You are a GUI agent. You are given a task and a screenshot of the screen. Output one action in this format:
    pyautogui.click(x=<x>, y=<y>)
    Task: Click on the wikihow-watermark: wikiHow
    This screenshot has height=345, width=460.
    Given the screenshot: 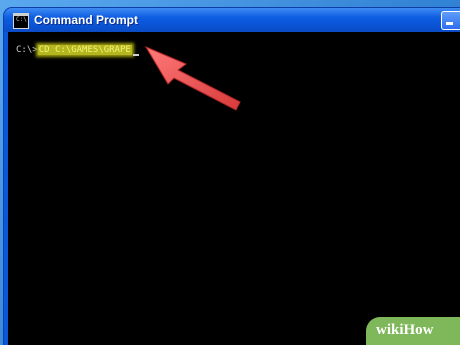 What is the action you would take?
    pyautogui.click(x=413, y=331)
    